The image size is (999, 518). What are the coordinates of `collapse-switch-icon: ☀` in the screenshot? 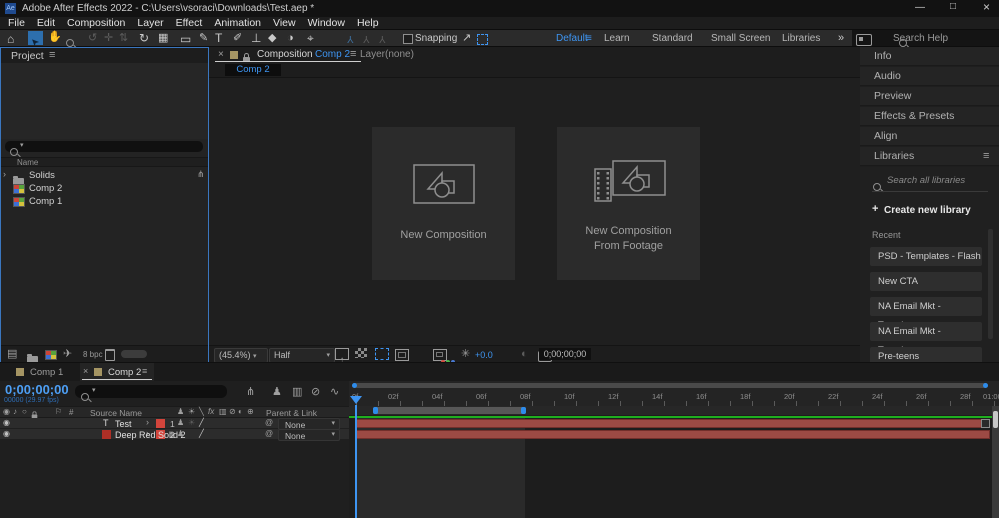 It's located at (191, 423).